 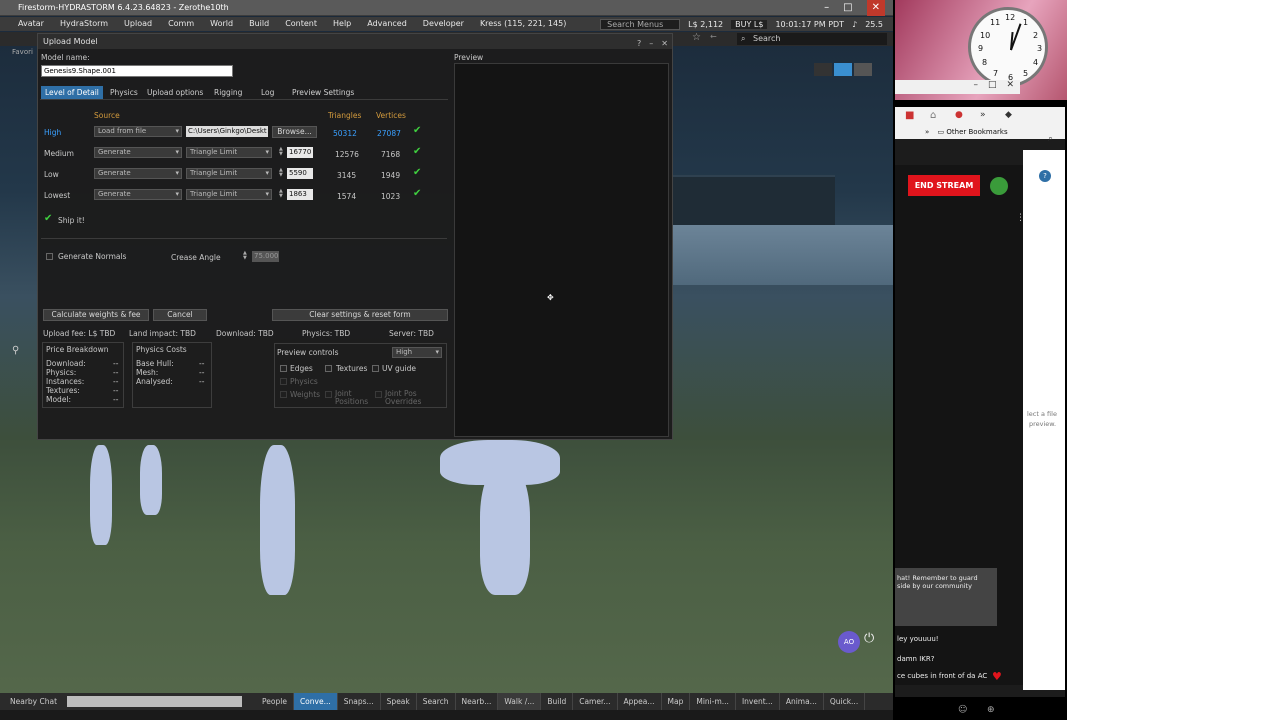 I want to click on favorites-label: Favori, so click(x=22, y=52).